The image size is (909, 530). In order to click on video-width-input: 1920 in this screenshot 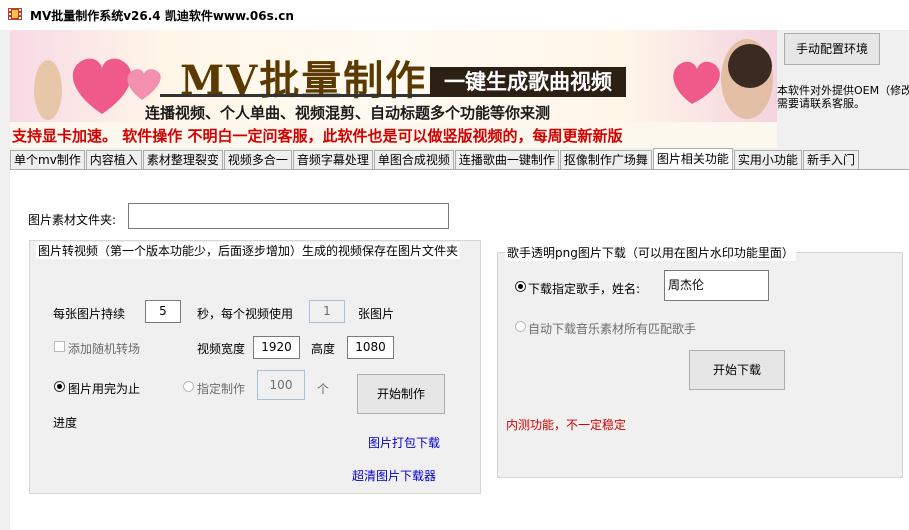, I will do `click(276, 347)`.